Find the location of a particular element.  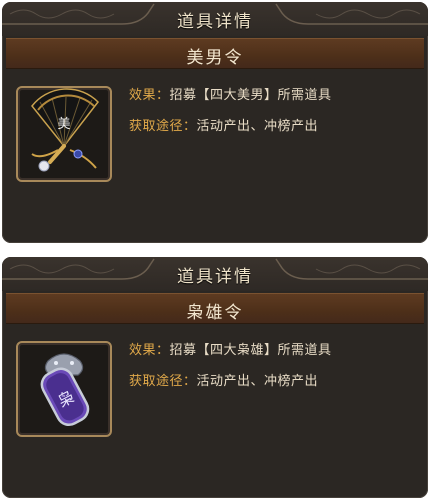

effect-row: 效果：招募【四大美男】所需道具 is located at coordinates (230, 93).